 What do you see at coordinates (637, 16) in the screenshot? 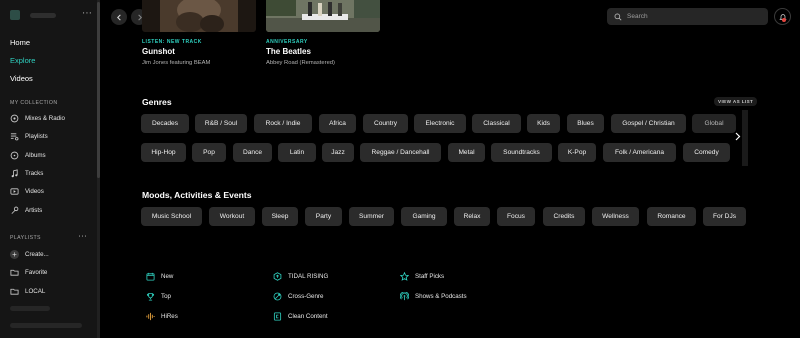
I see `search-placeholder: Search` at bounding box center [637, 16].